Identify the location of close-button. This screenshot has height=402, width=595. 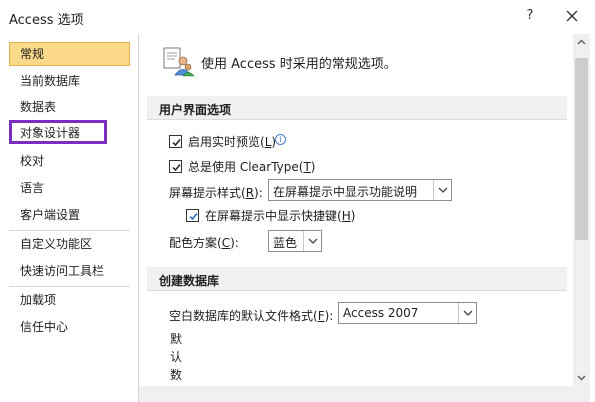
(572, 16).